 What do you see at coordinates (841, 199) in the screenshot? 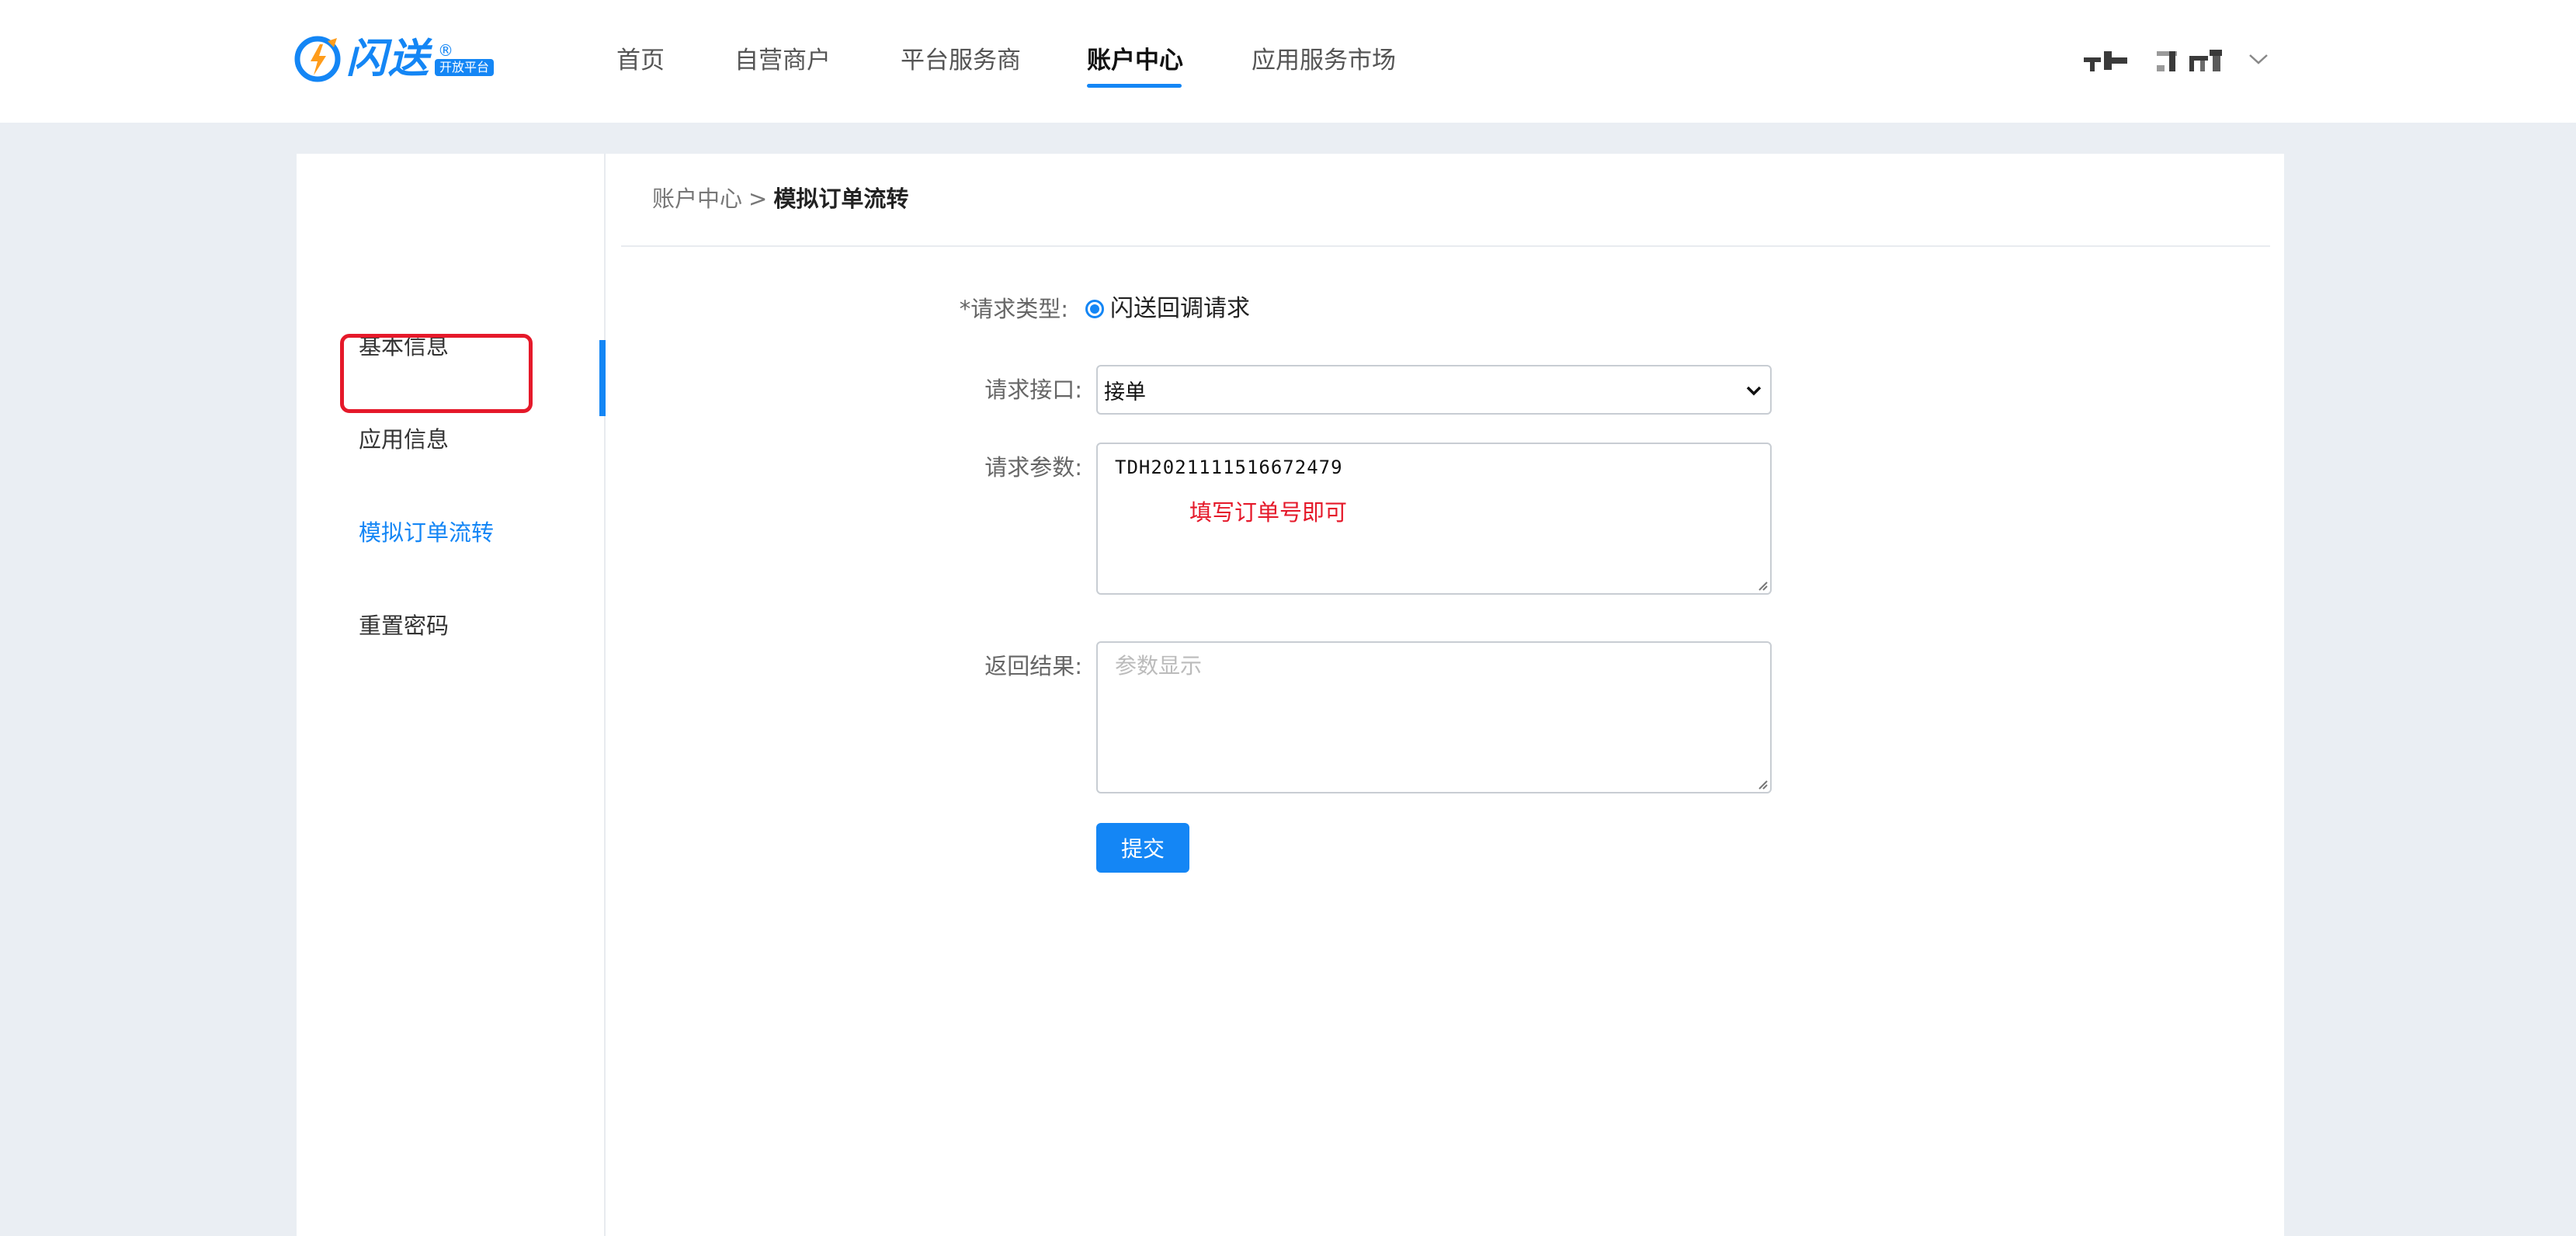
I see `breadcrumb-current: 模拟订单流转` at bounding box center [841, 199].